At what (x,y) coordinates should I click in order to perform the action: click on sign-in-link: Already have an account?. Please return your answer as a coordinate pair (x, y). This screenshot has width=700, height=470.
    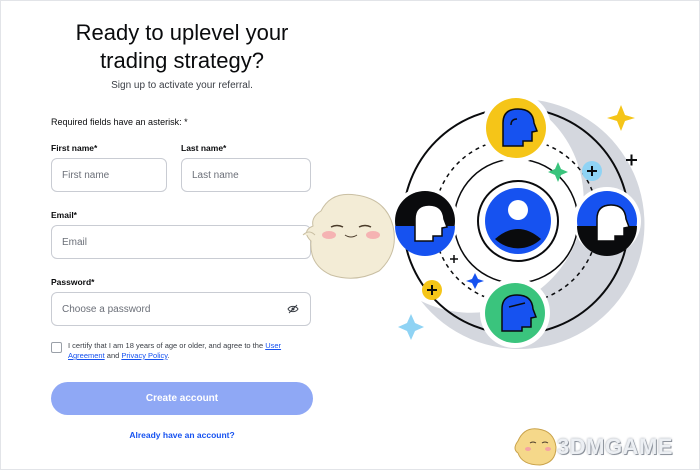
    Looking at the image, I should click on (182, 435).